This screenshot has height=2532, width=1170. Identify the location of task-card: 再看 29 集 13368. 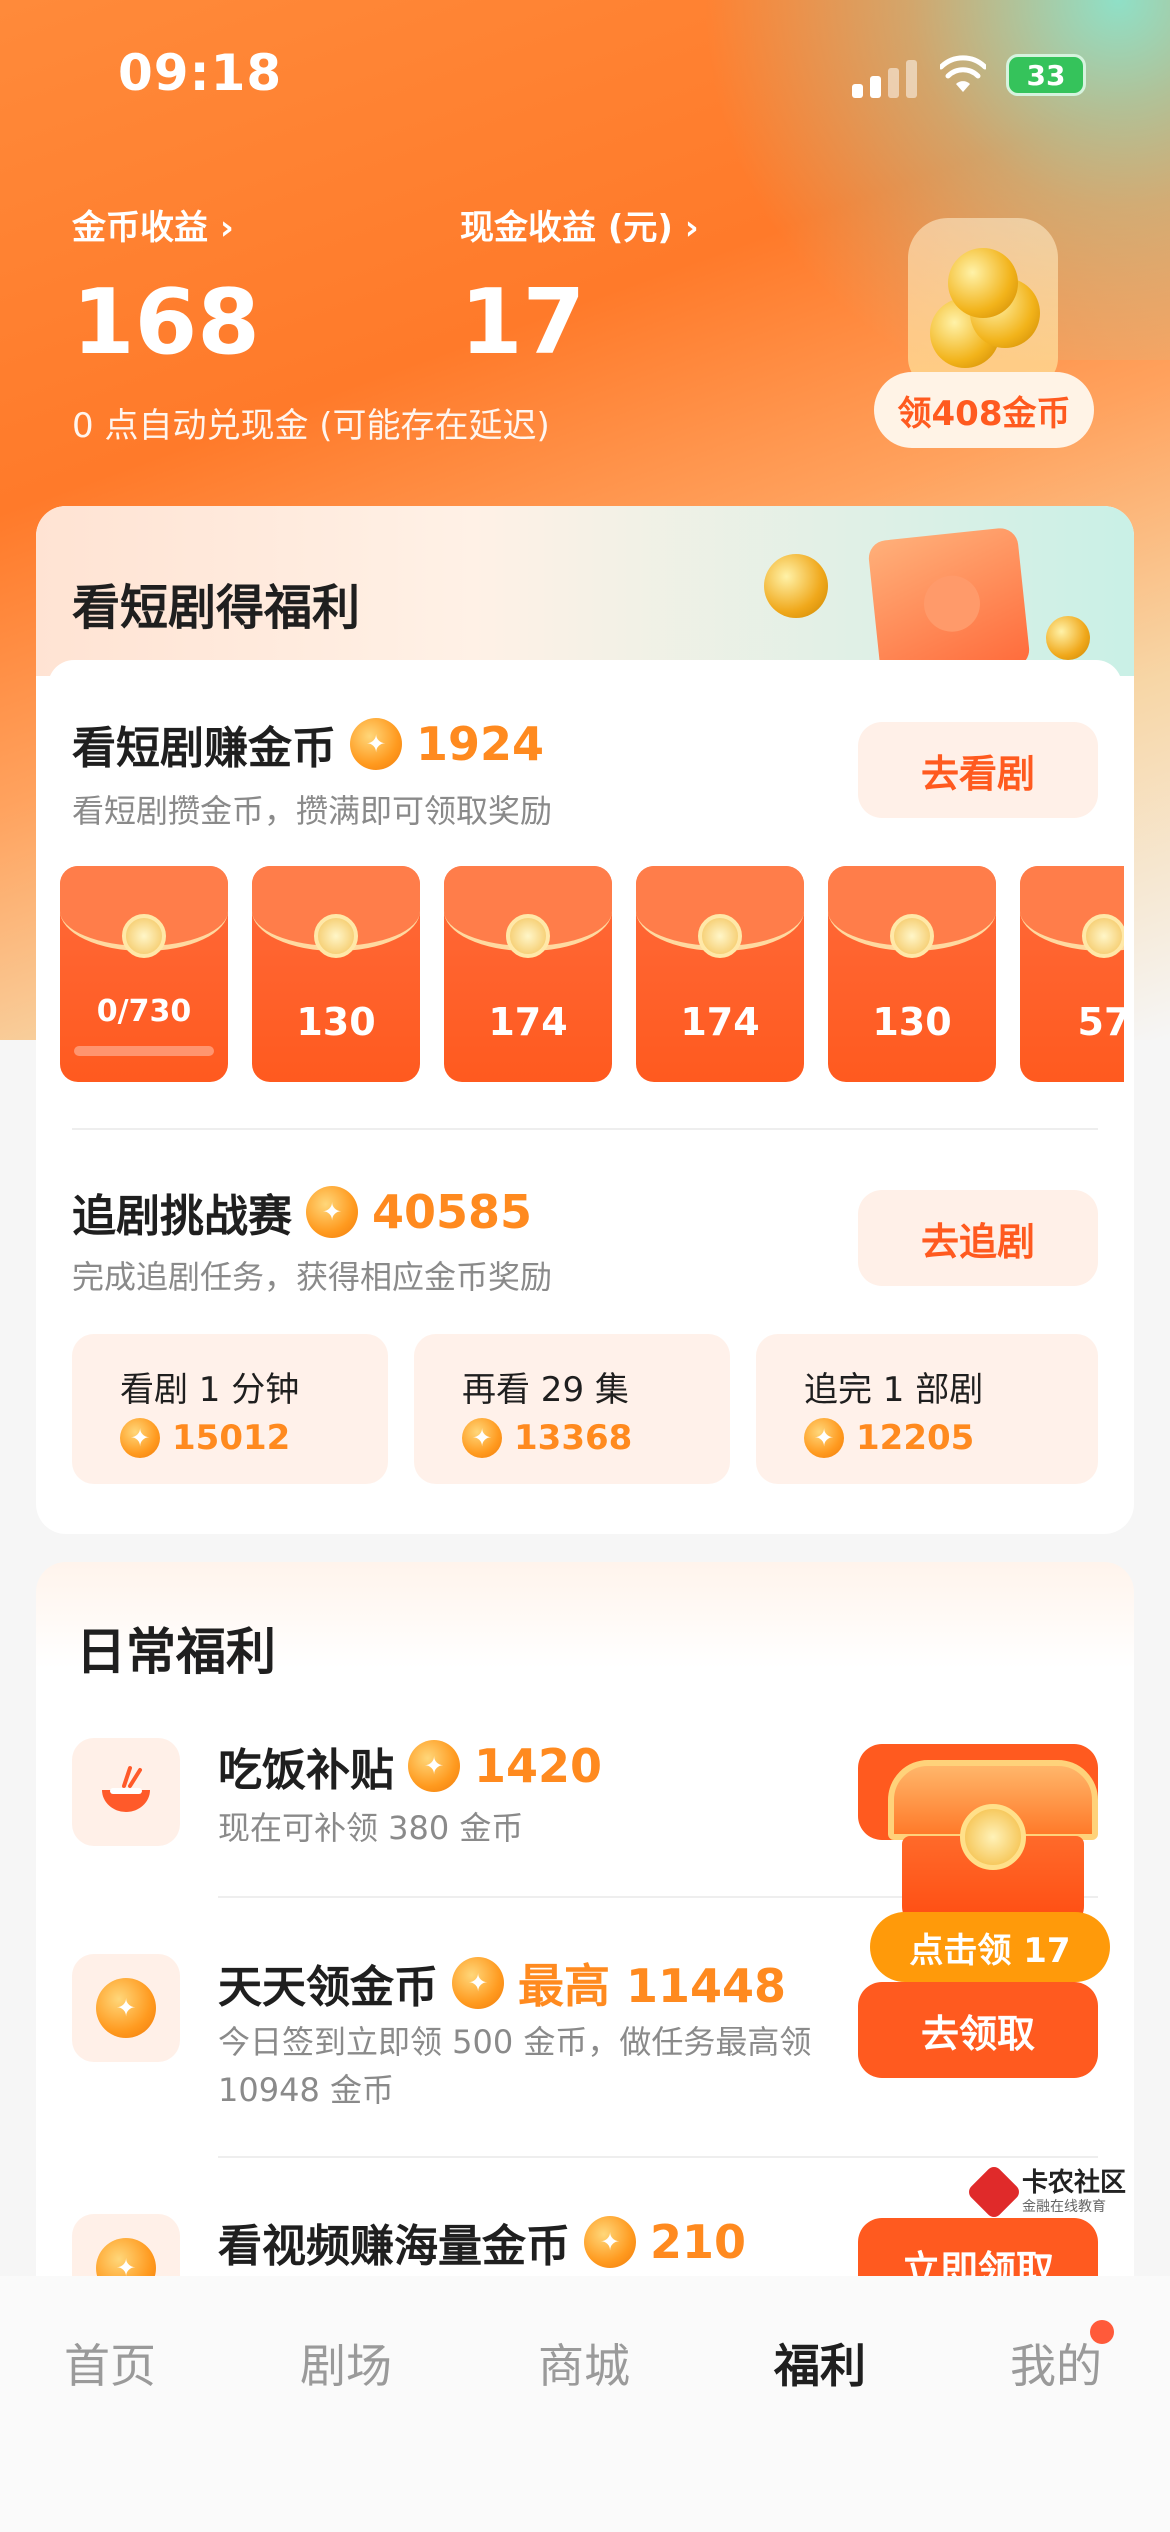
(572, 1409).